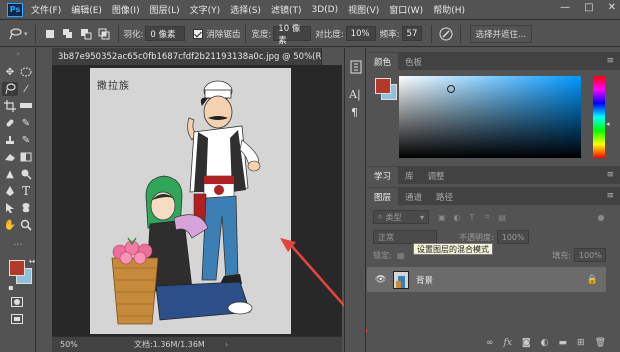  I want to click on fx-icon: fx, so click(507, 343).